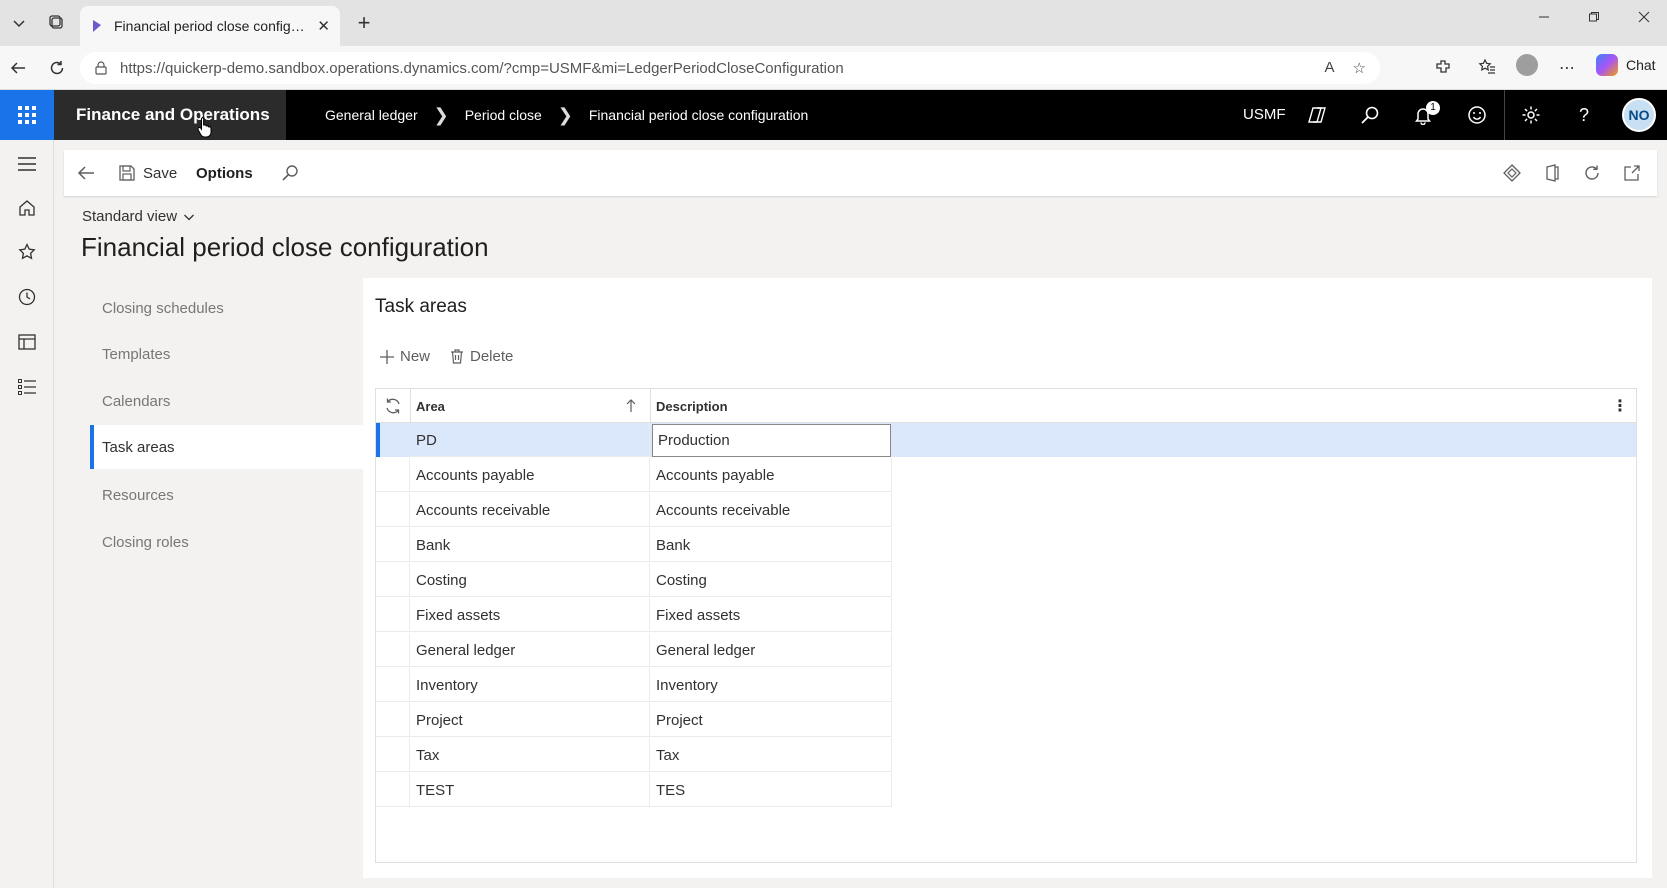  What do you see at coordinates (226, 542) in the screenshot?
I see `vnav-closing-roles: Closing roles` at bounding box center [226, 542].